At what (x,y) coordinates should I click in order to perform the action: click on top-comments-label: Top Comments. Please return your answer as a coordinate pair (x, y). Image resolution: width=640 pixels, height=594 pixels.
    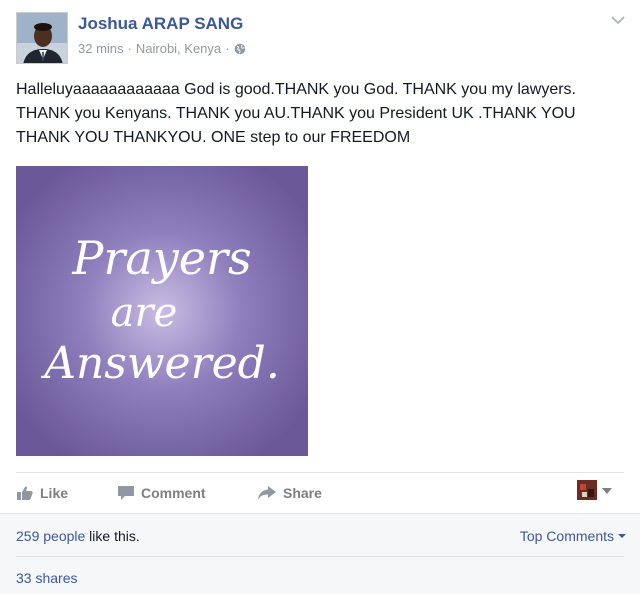
    Looking at the image, I should click on (566, 536).